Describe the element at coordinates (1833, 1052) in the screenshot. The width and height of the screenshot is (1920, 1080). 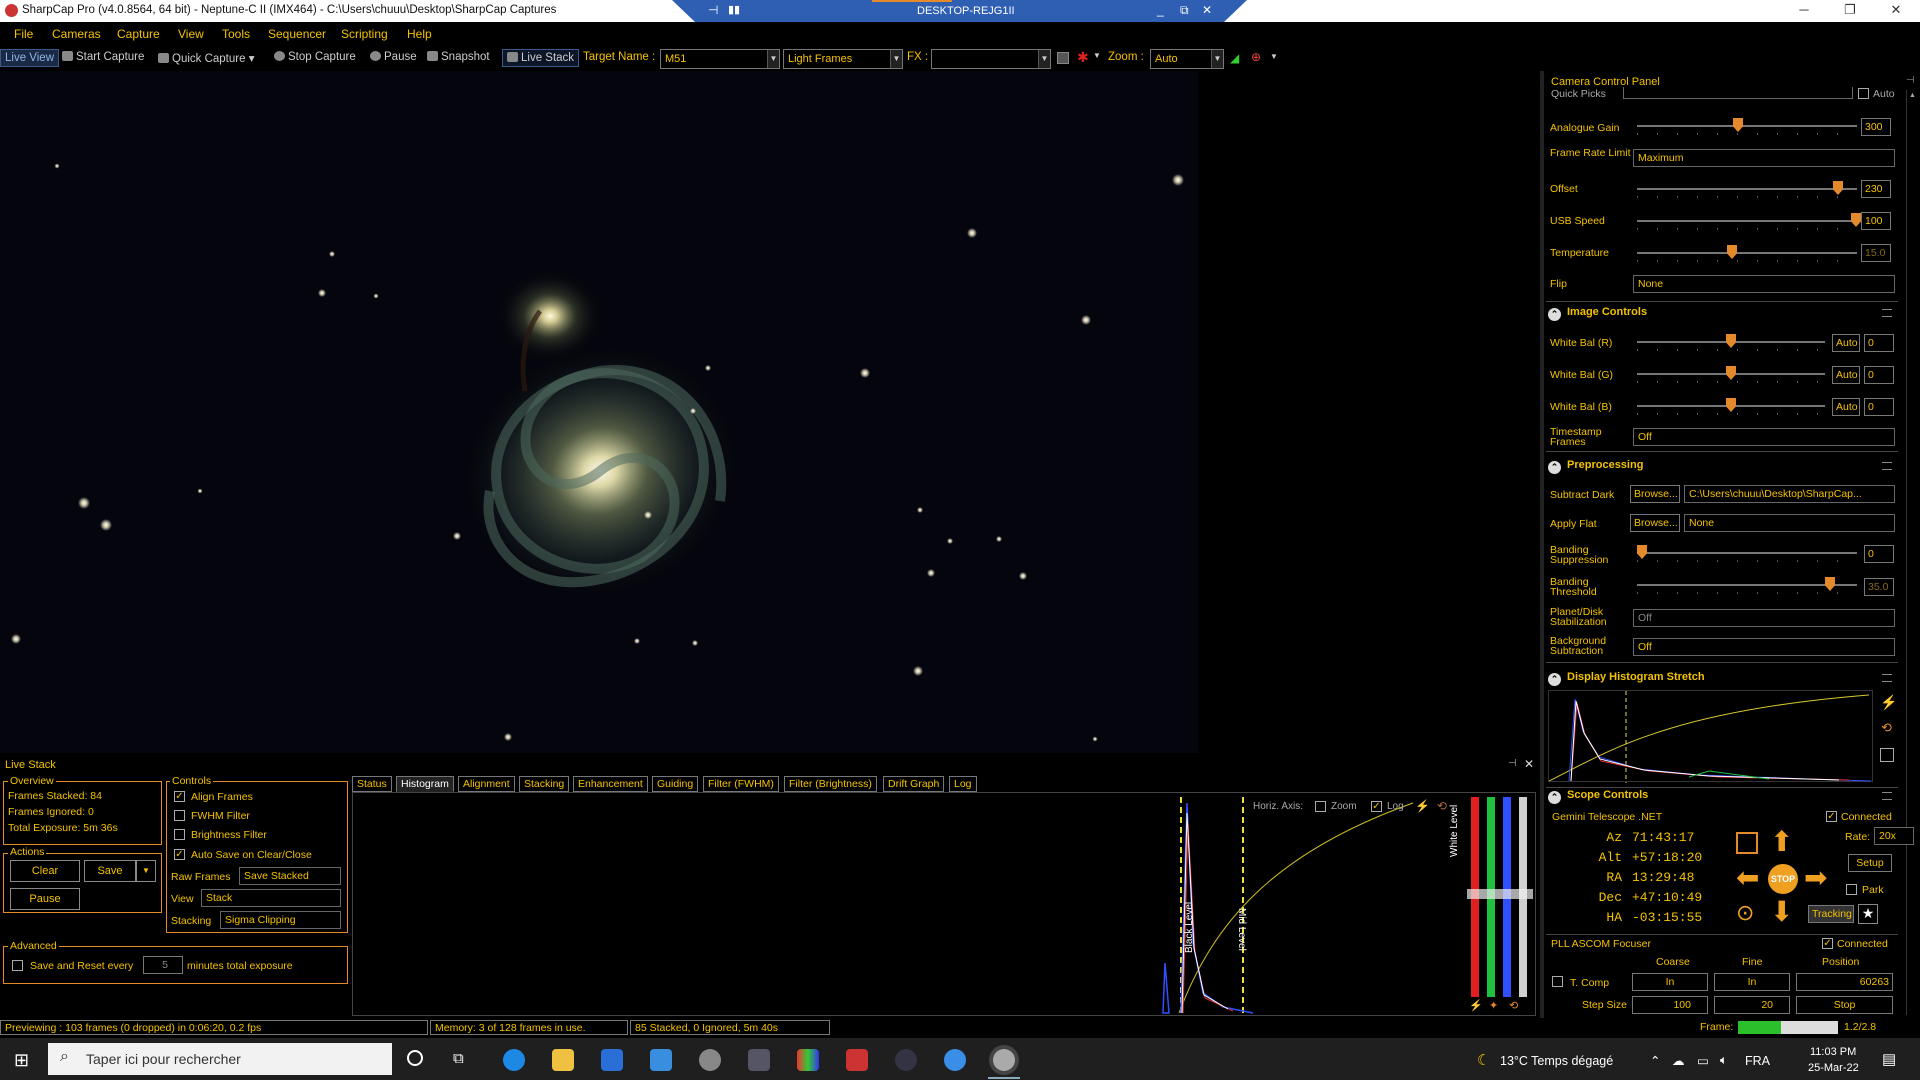
I see `clock-time: 11:03 PM` at that location.